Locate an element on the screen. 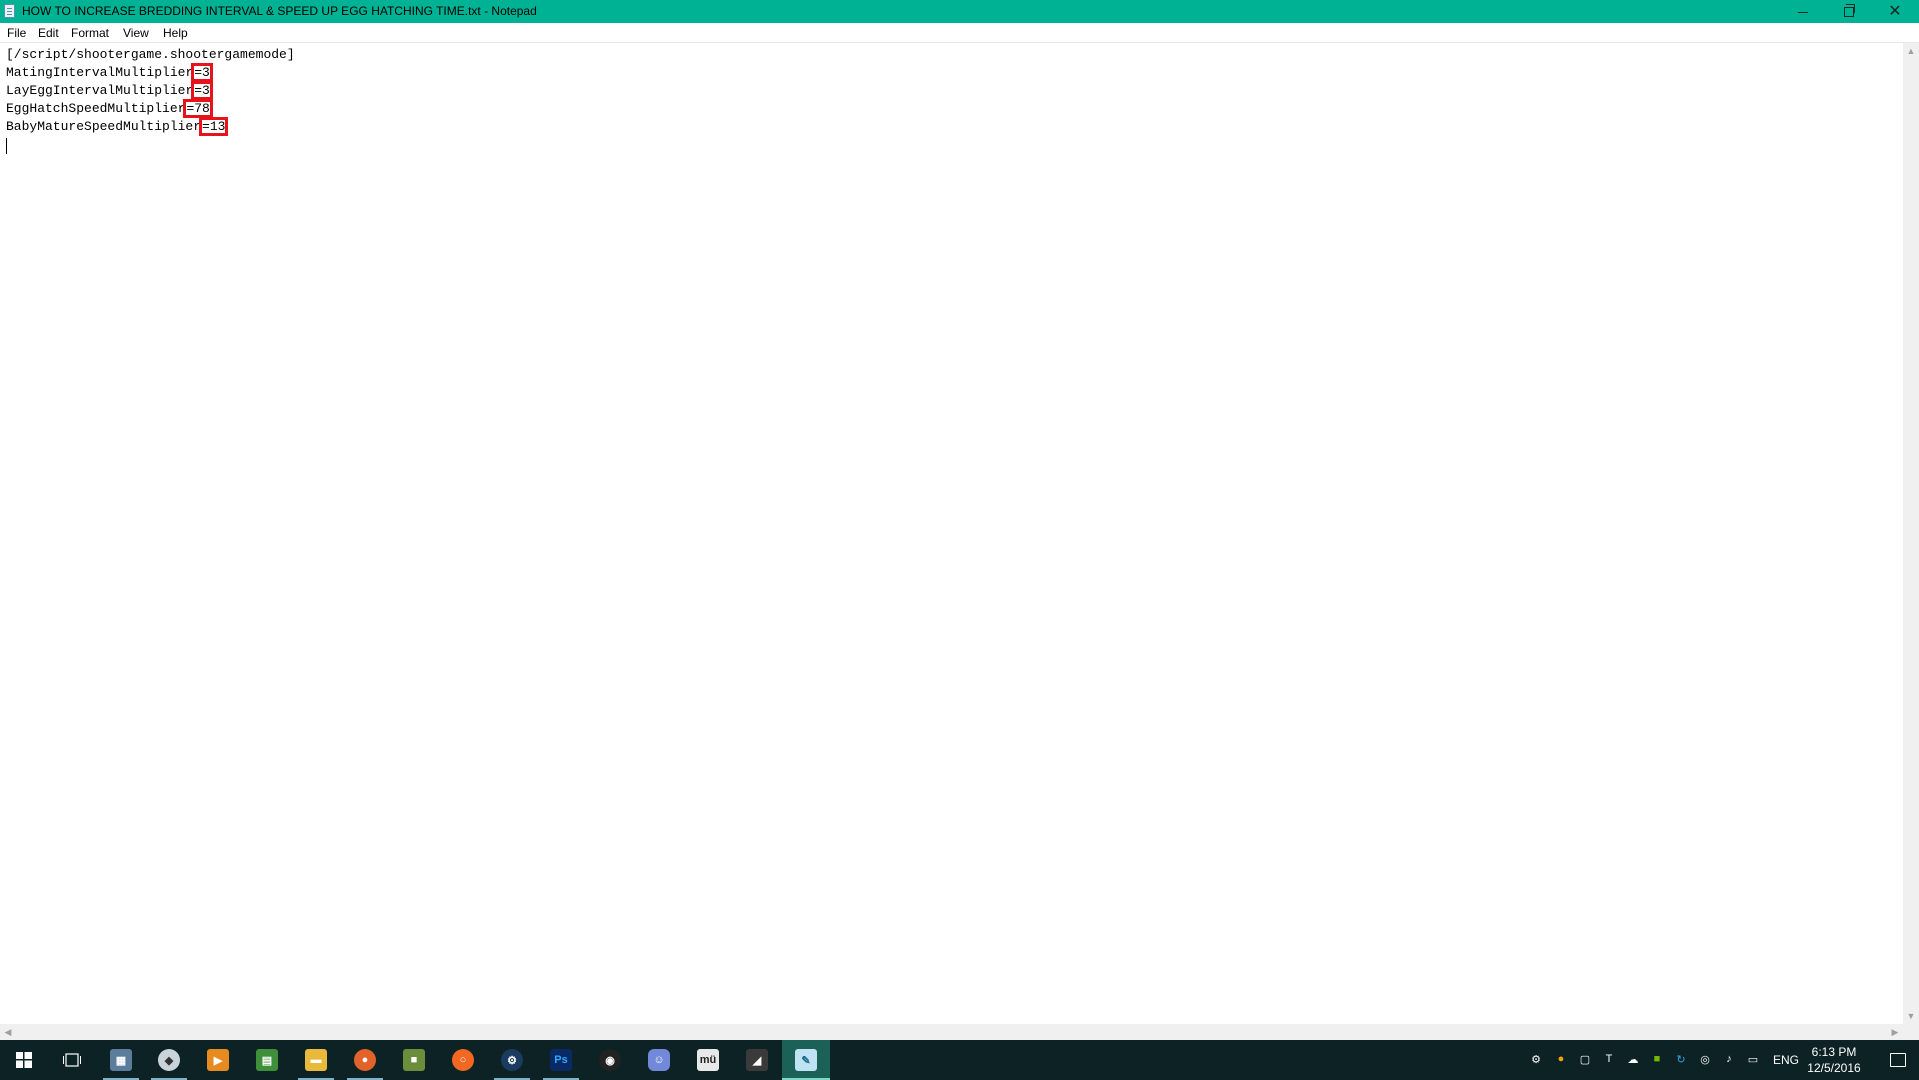 This screenshot has width=1919, height=1080. taskbar-app: ■ is located at coordinates (414, 1060).